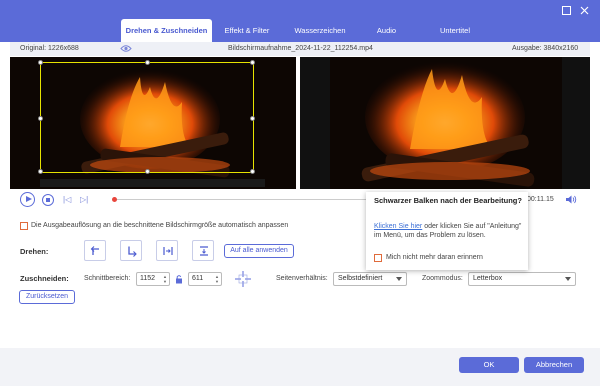 The height and width of the screenshot is (386, 600). What do you see at coordinates (398, 226) in the screenshot?
I see `click-here-link: Klicken Sie hier` at bounding box center [398, 226].